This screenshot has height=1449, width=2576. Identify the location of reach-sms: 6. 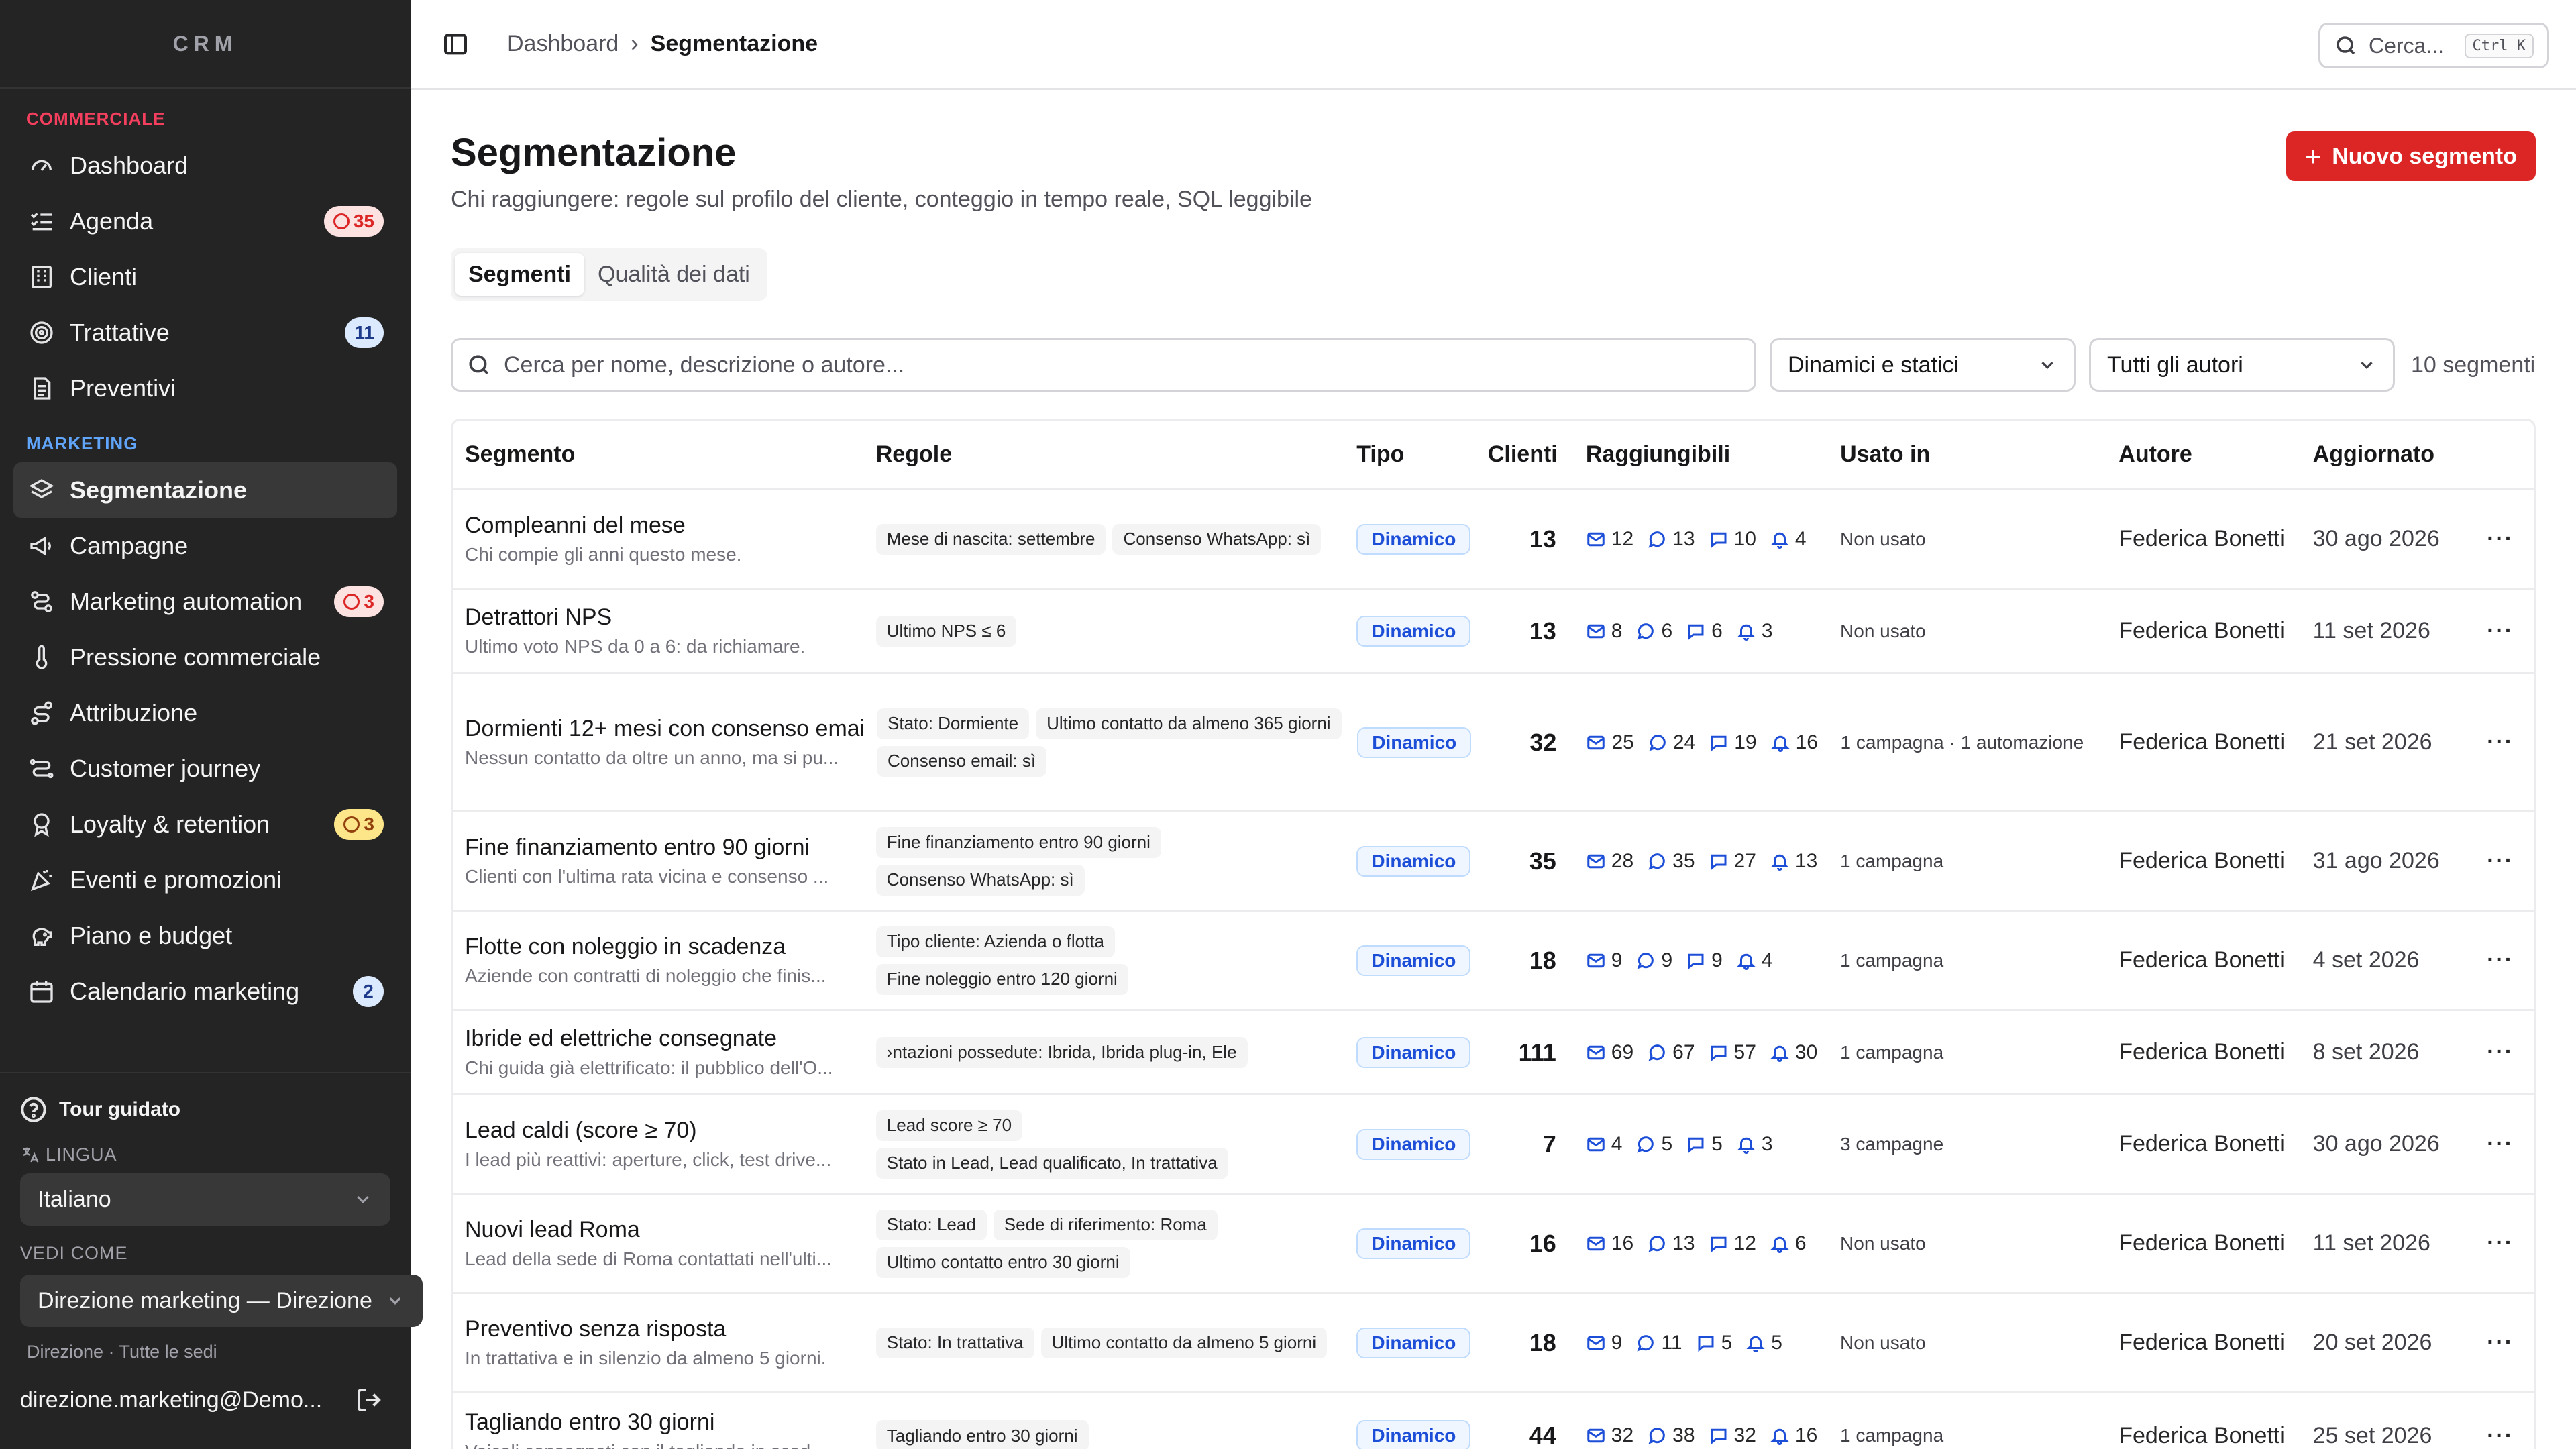
(1704, 631).